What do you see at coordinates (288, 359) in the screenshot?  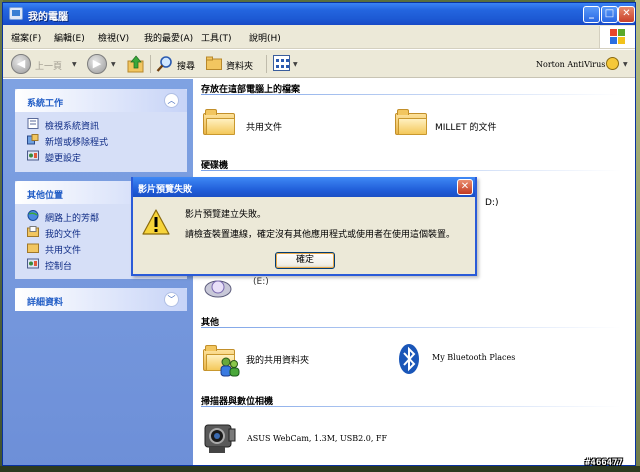 I see `my-shared-folder-item: 我的共用資料夾` at bounding box center [288, 359].